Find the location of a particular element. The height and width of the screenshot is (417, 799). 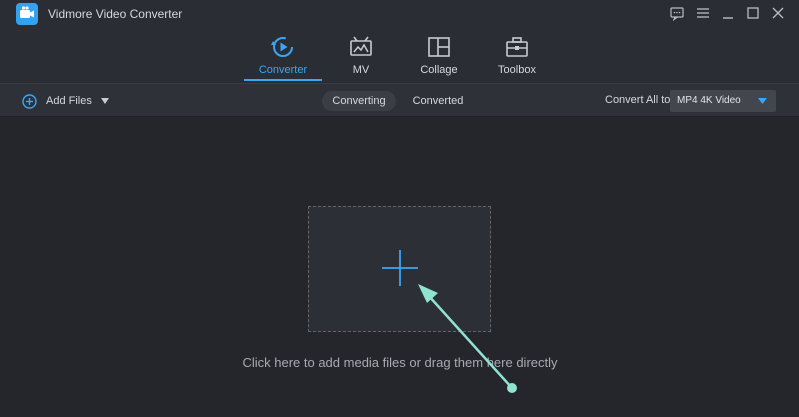

chevron-down-icon is located at coordinates (104, 101).